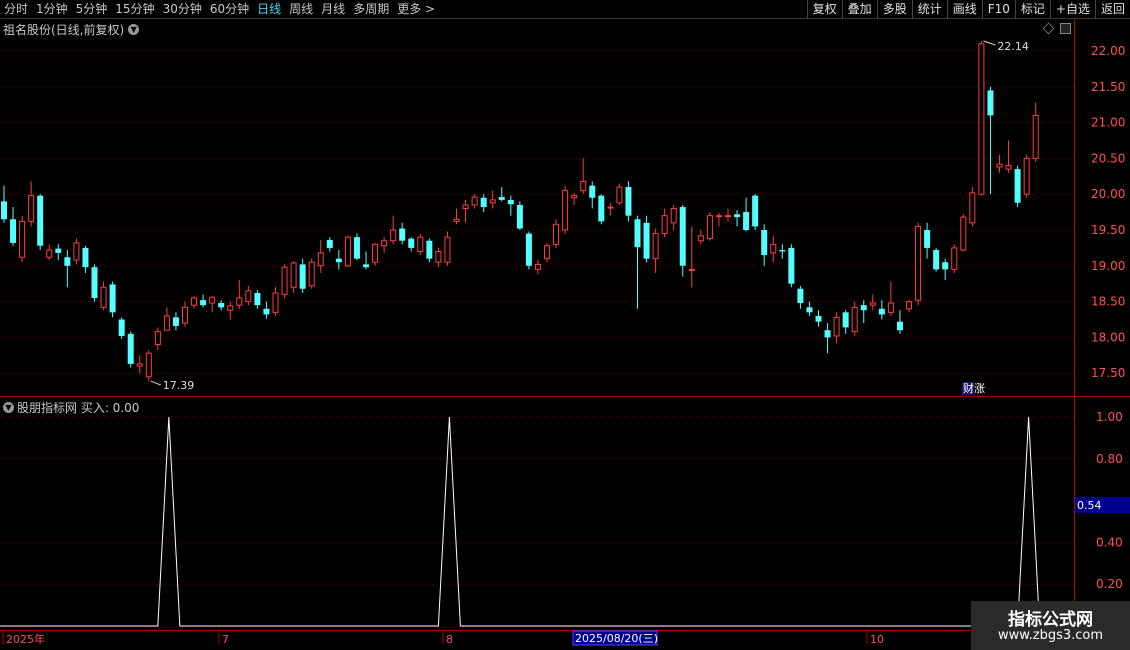  What do you see at coordinates (1108, 266) in the screenshot?
I see `price-tick-label: 19.00` at bounding box center [1108, 266].